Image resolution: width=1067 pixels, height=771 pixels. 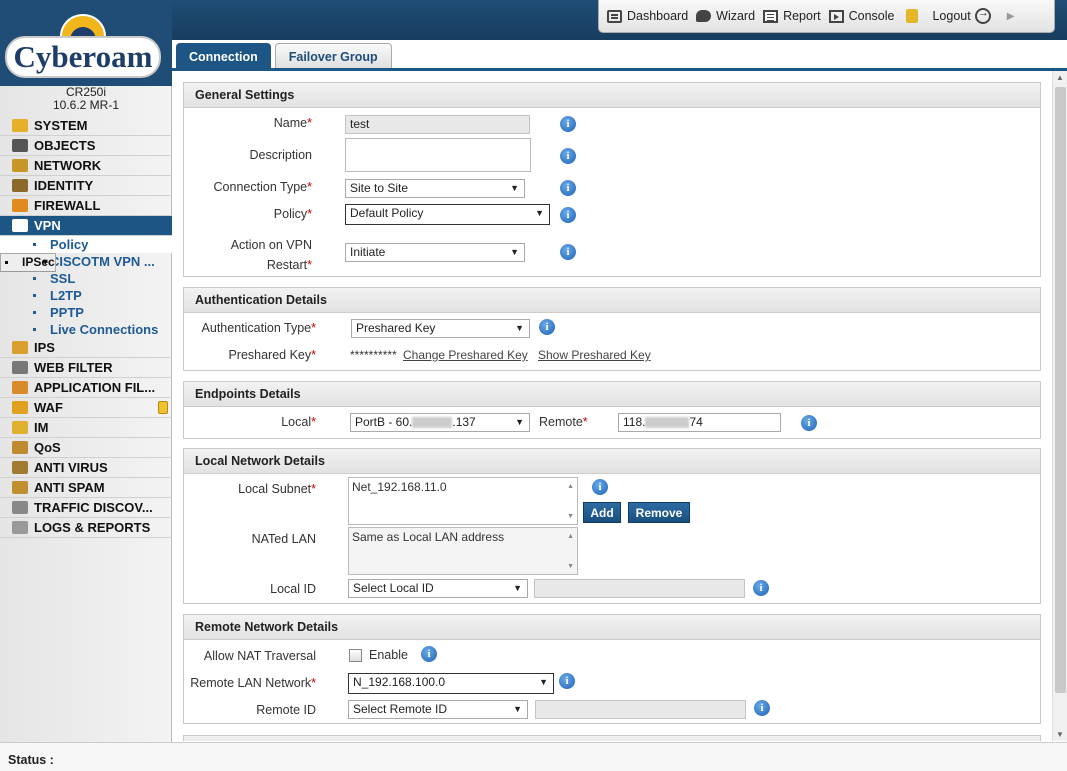 What do you see at coordinates (293, 589) in the screenshot?
I see `local-id-label: Local ID` at bounding box center [293, 589].